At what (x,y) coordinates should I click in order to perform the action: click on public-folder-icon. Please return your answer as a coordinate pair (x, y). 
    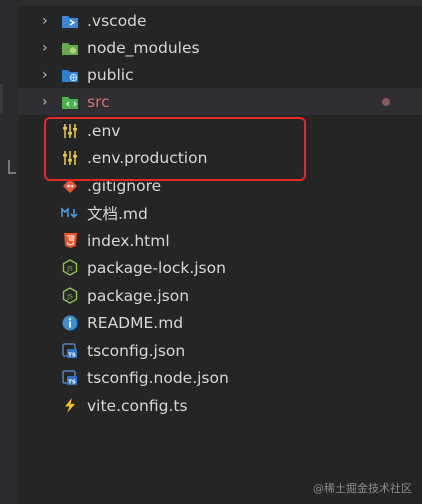
    Looking at the image, I should click on (70, 75).